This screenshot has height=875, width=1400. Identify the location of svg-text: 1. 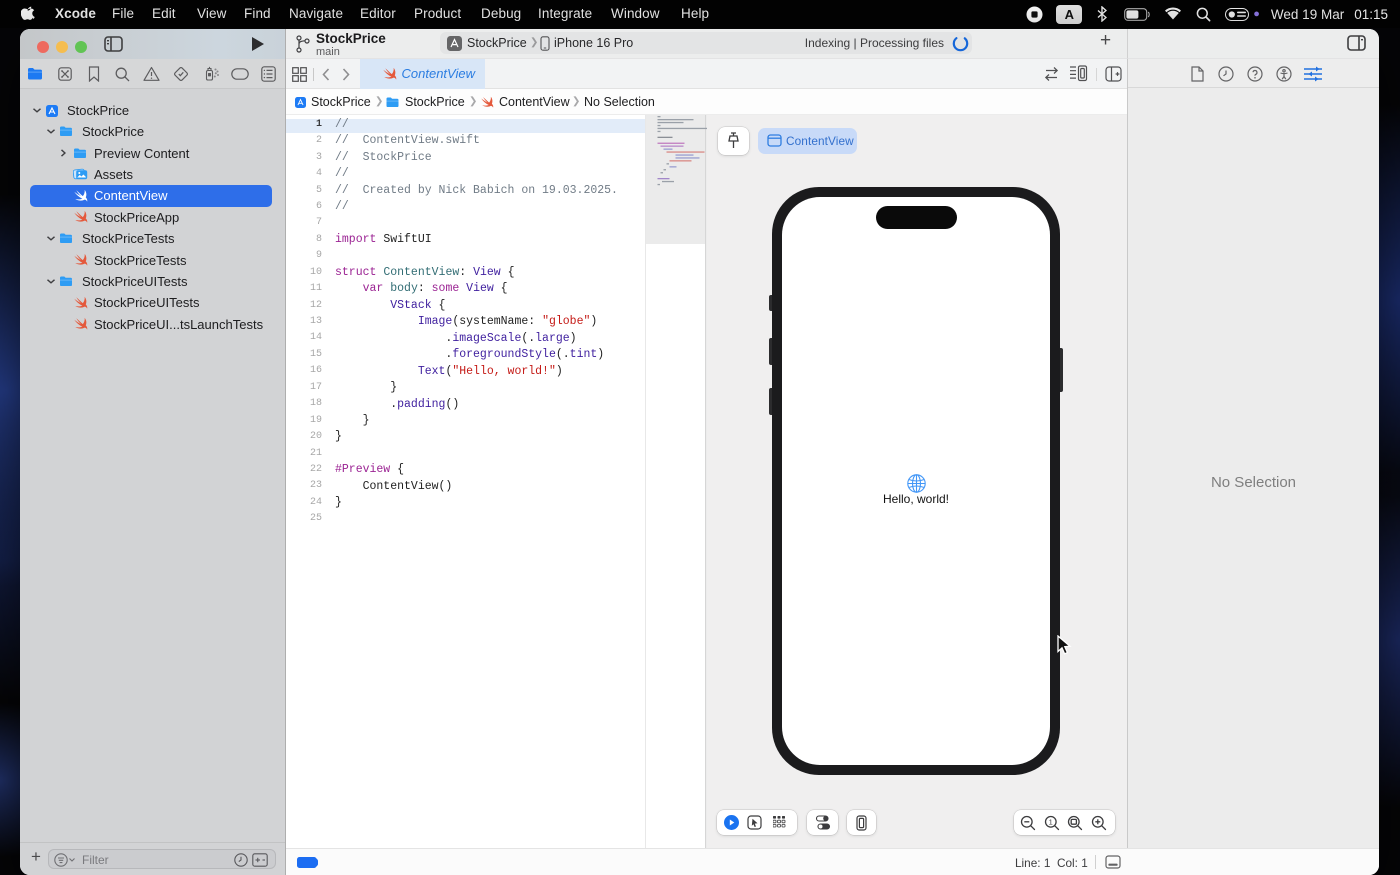
(1051, 821).